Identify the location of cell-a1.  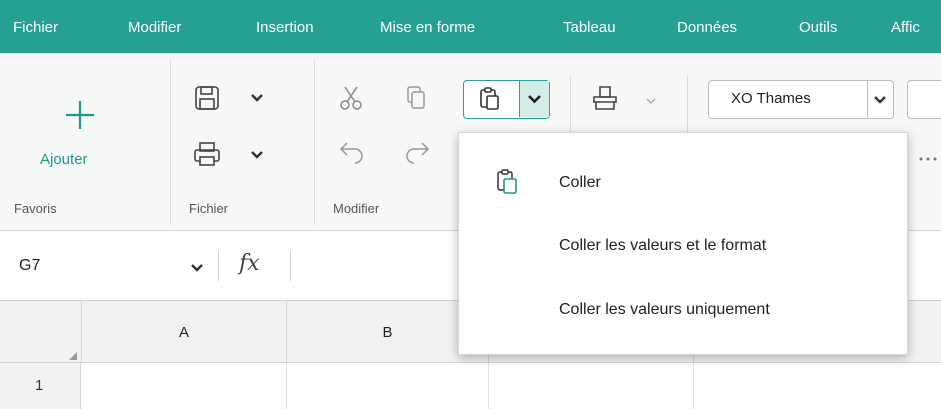
(184, 386).